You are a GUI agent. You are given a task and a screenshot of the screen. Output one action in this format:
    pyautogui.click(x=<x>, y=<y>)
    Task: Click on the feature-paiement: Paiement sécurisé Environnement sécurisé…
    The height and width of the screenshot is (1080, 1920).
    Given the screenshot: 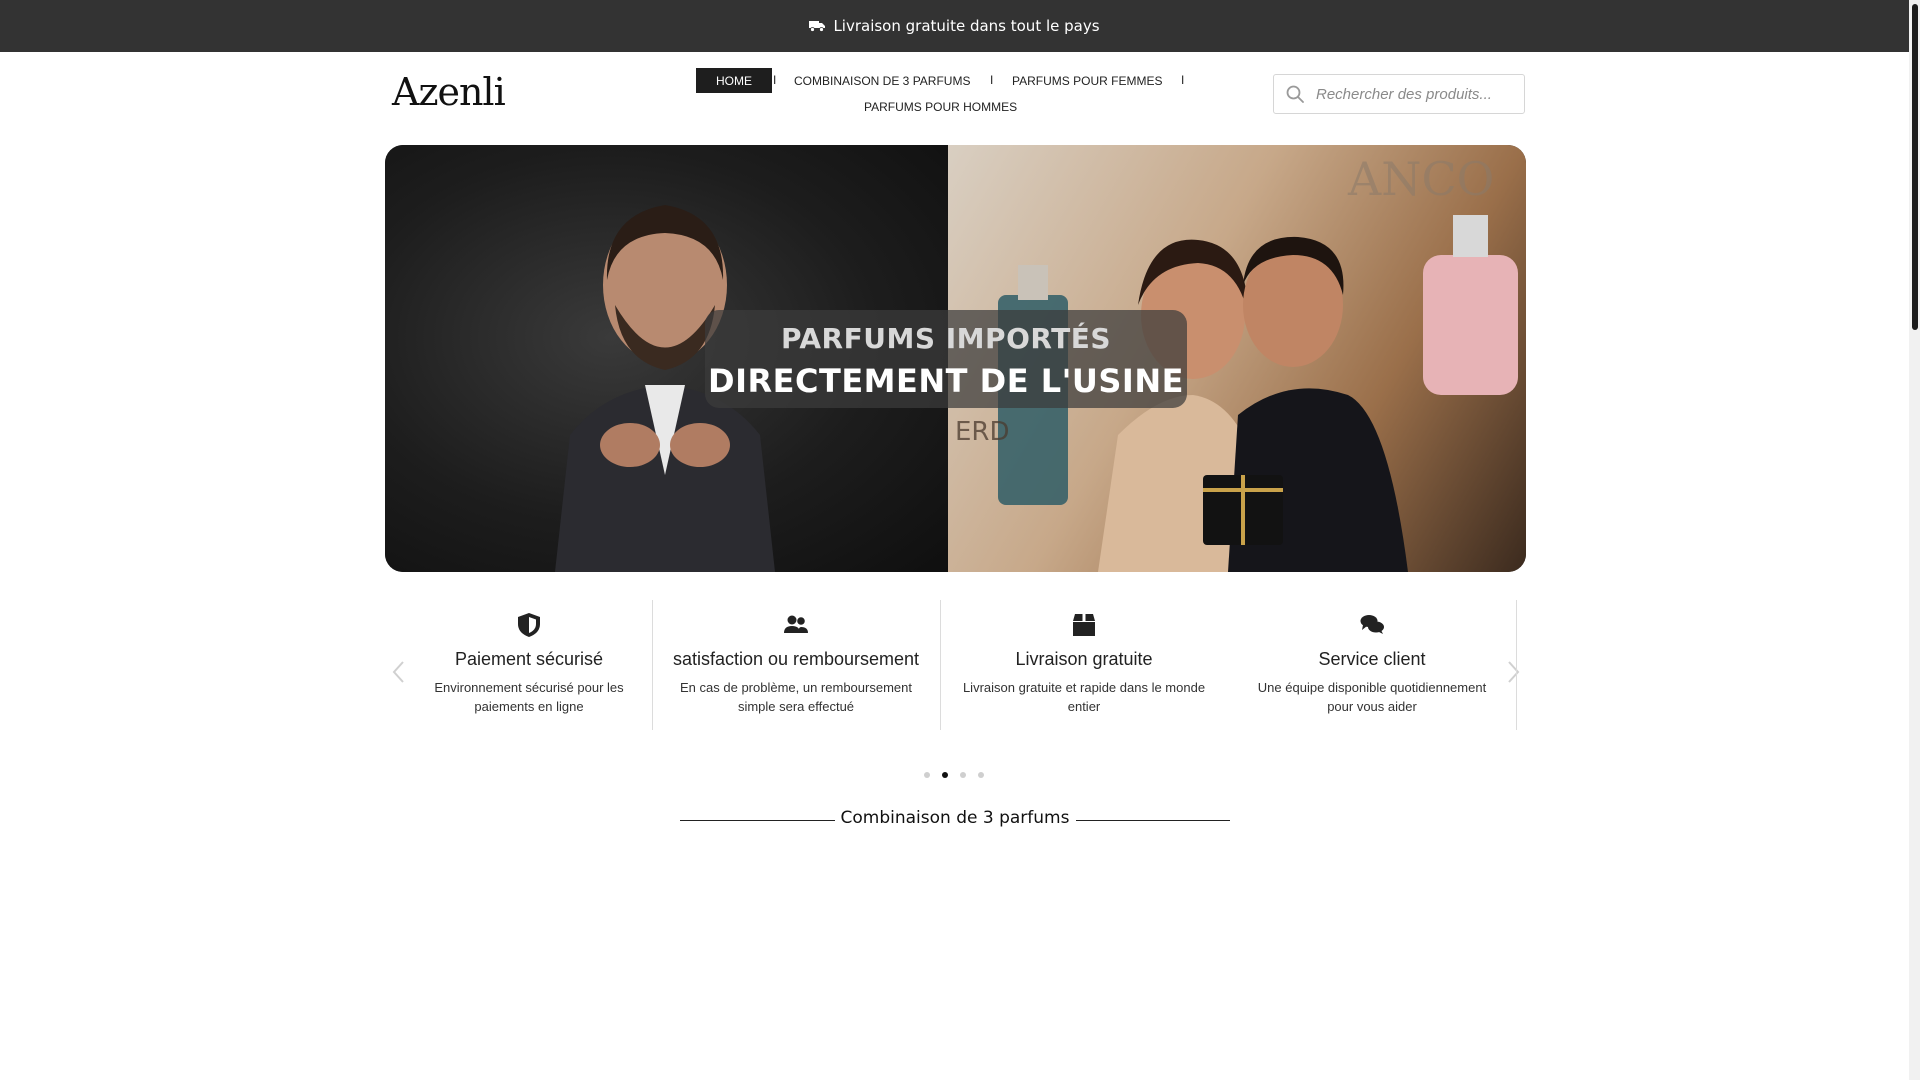 What is the action you would take?
    pyautogui.click(x=529, y=675)
    